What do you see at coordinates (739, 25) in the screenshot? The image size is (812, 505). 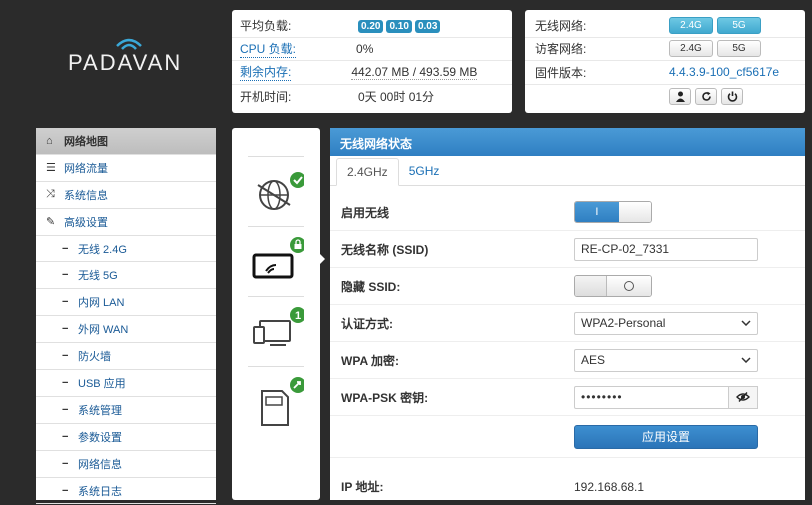 I see `wireless-5g-button: 5G` at bounding box center [739, 25].